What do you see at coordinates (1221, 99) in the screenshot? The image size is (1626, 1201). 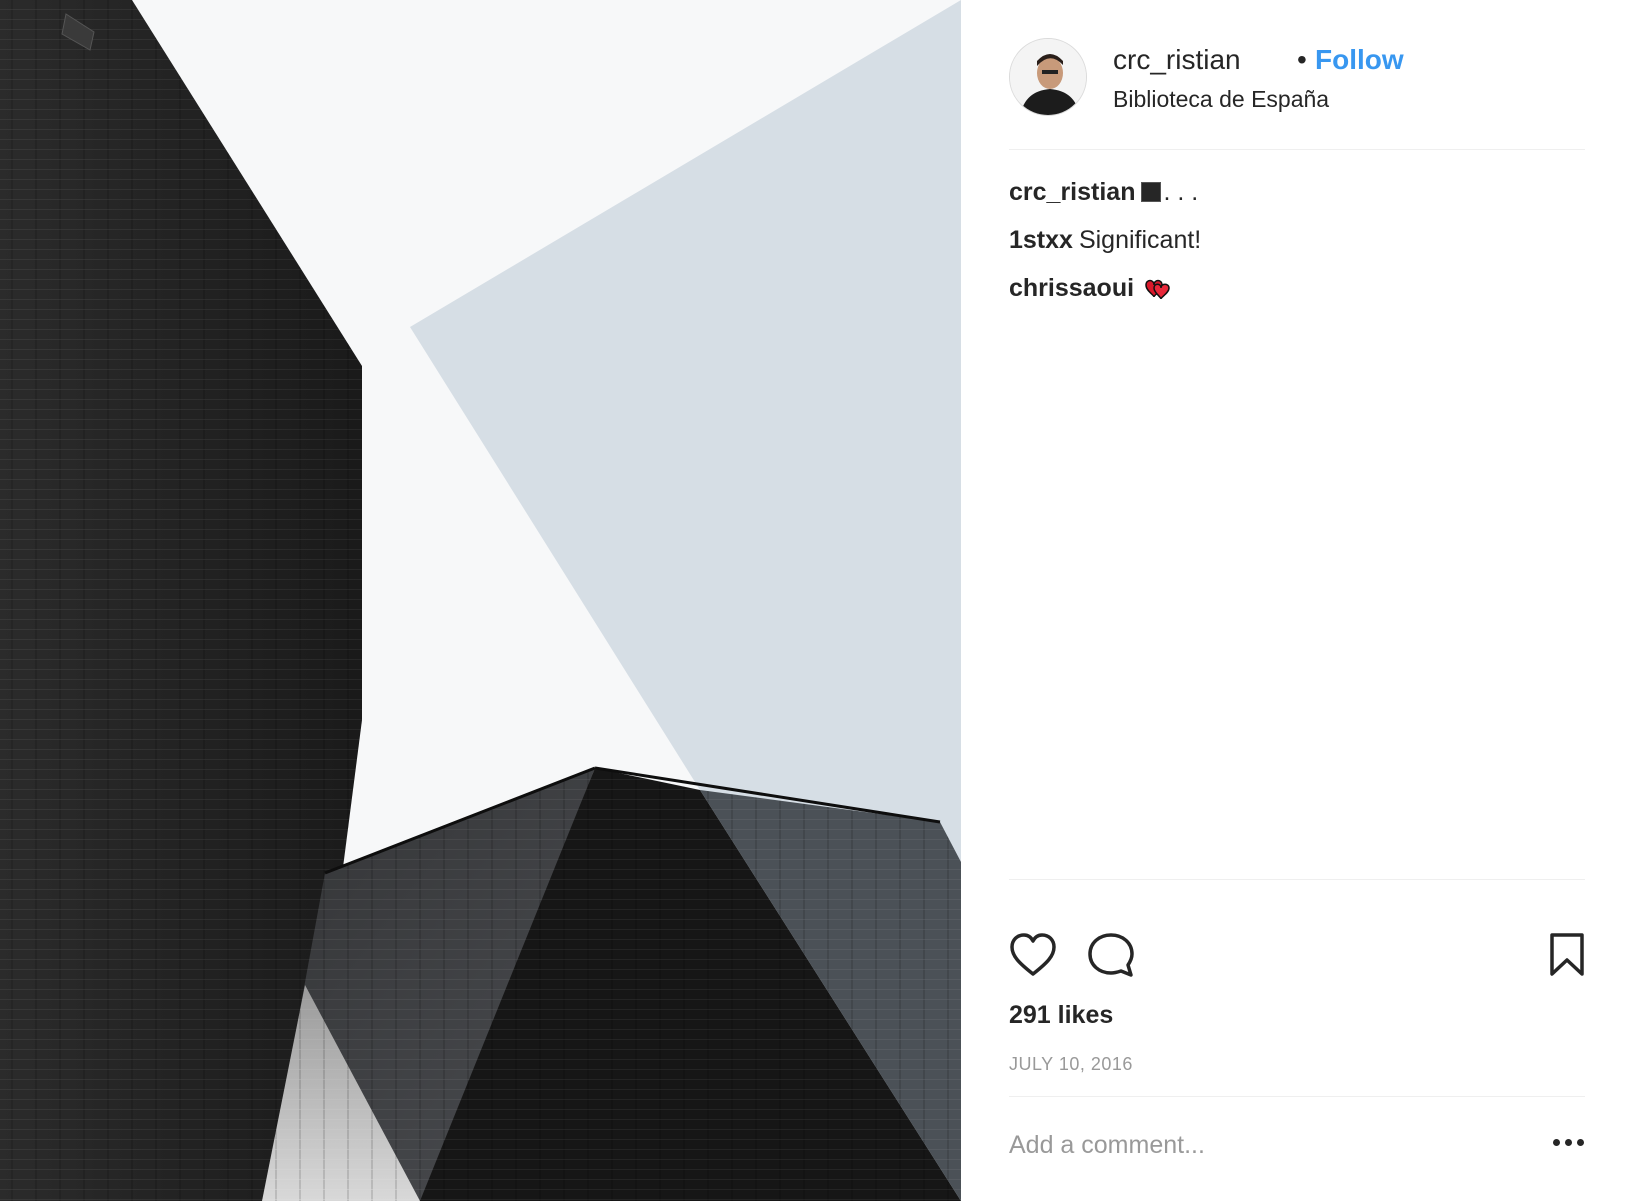 I see `location-link: Biblioteca de España` at bounding box center [1221, 99].